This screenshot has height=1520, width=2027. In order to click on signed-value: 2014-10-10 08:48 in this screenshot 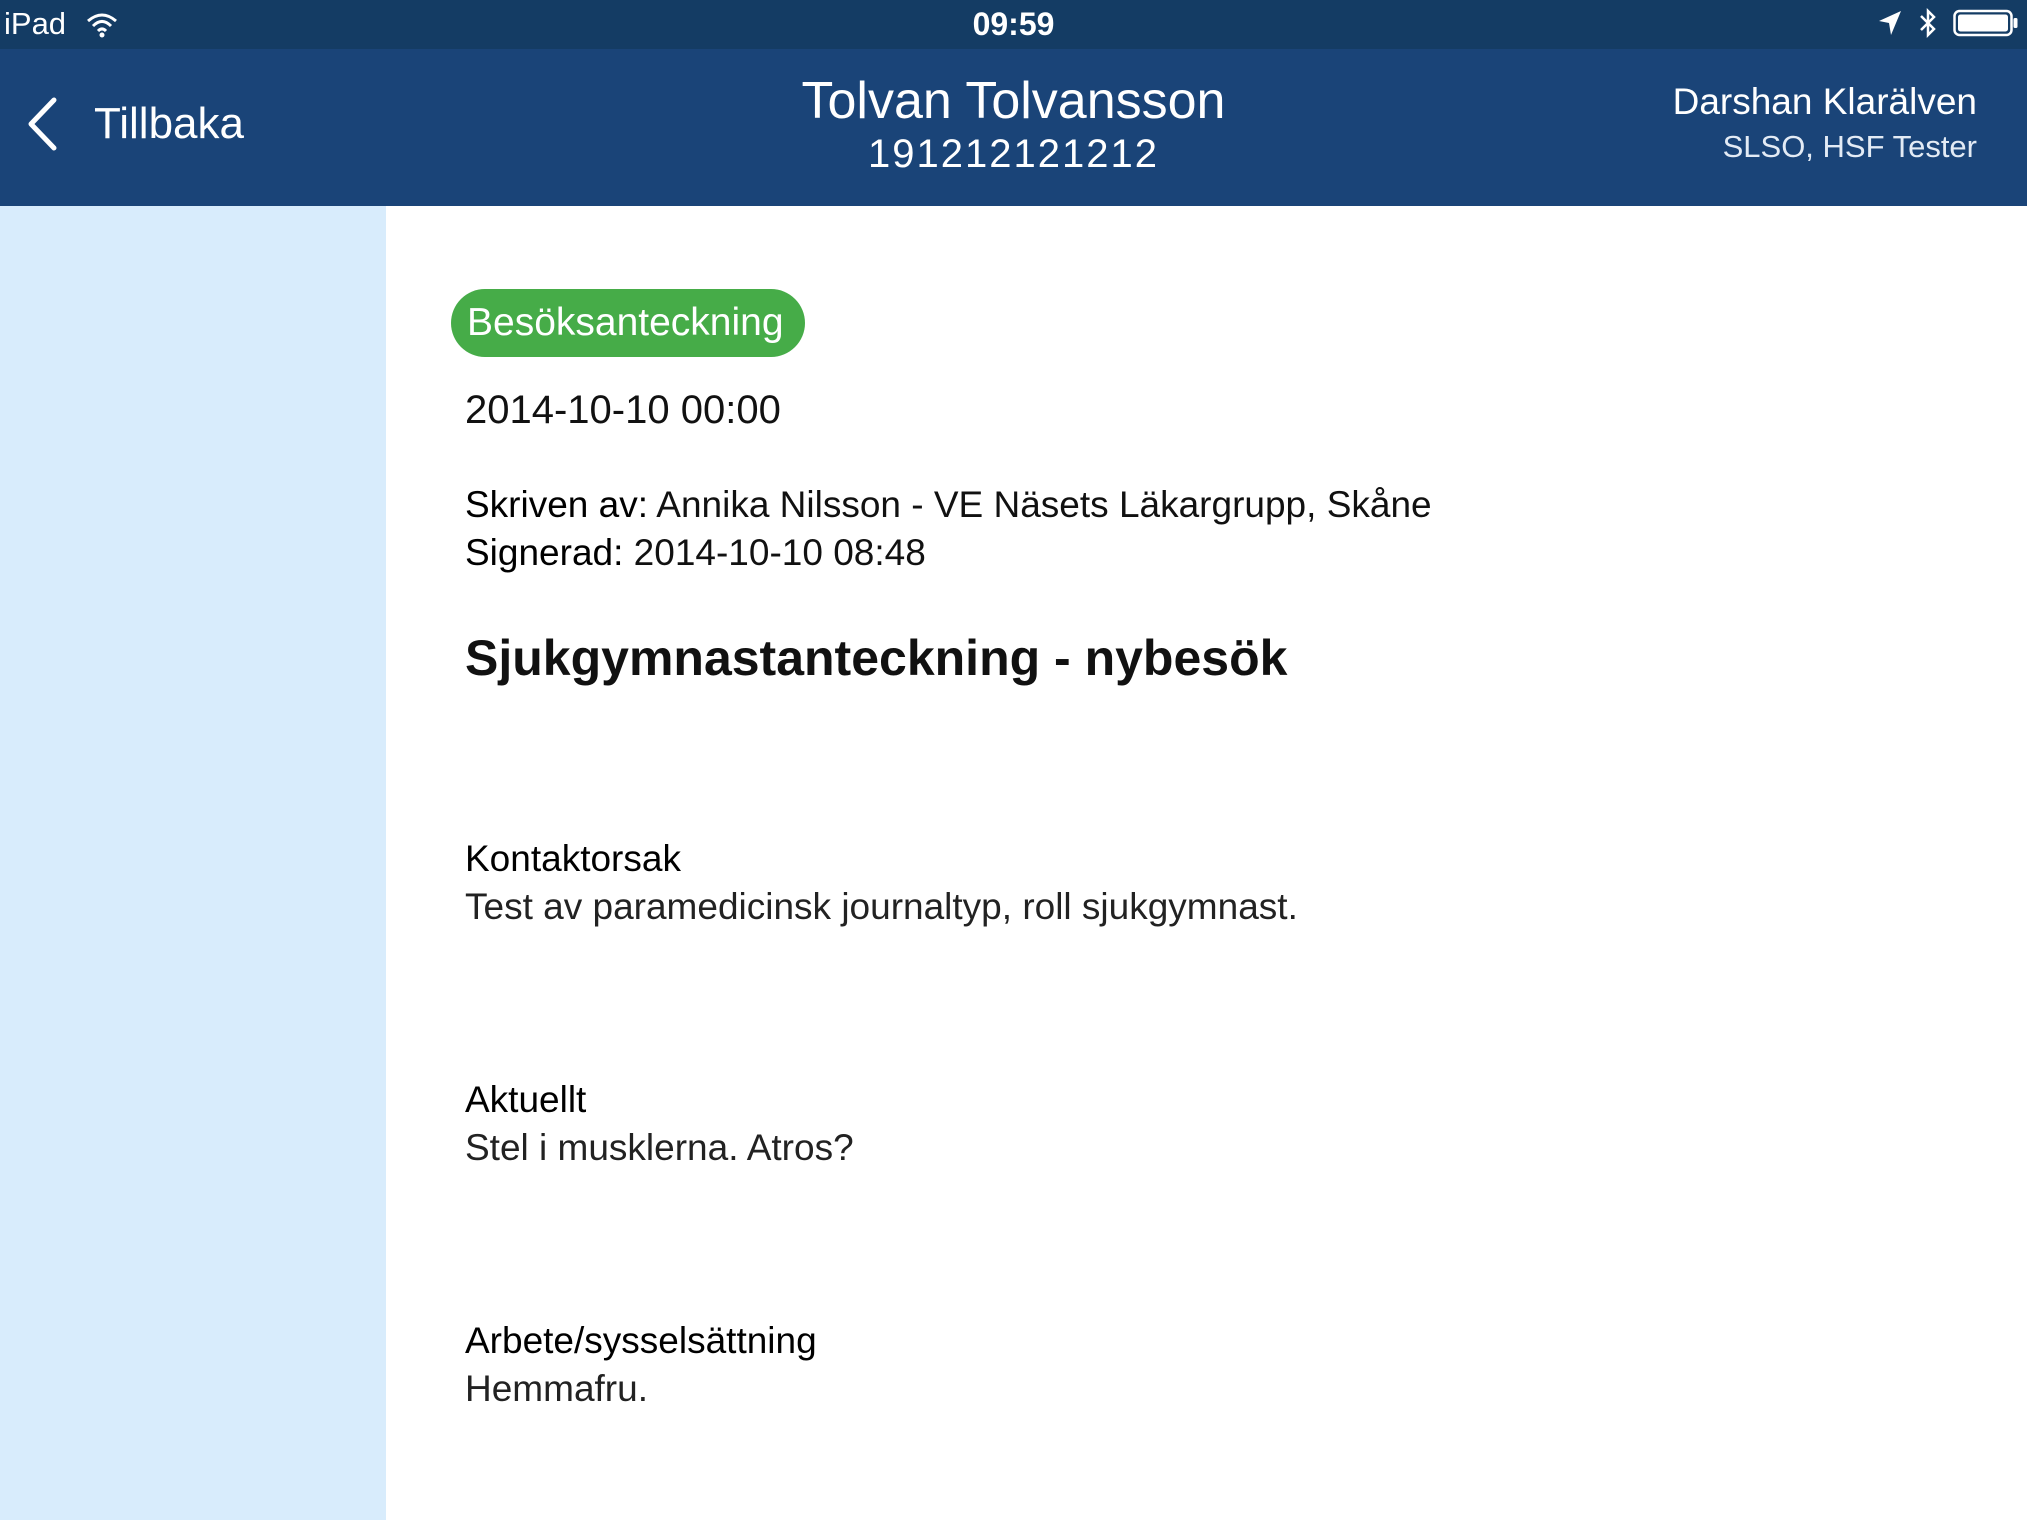, I will do `click(779, 552)`.